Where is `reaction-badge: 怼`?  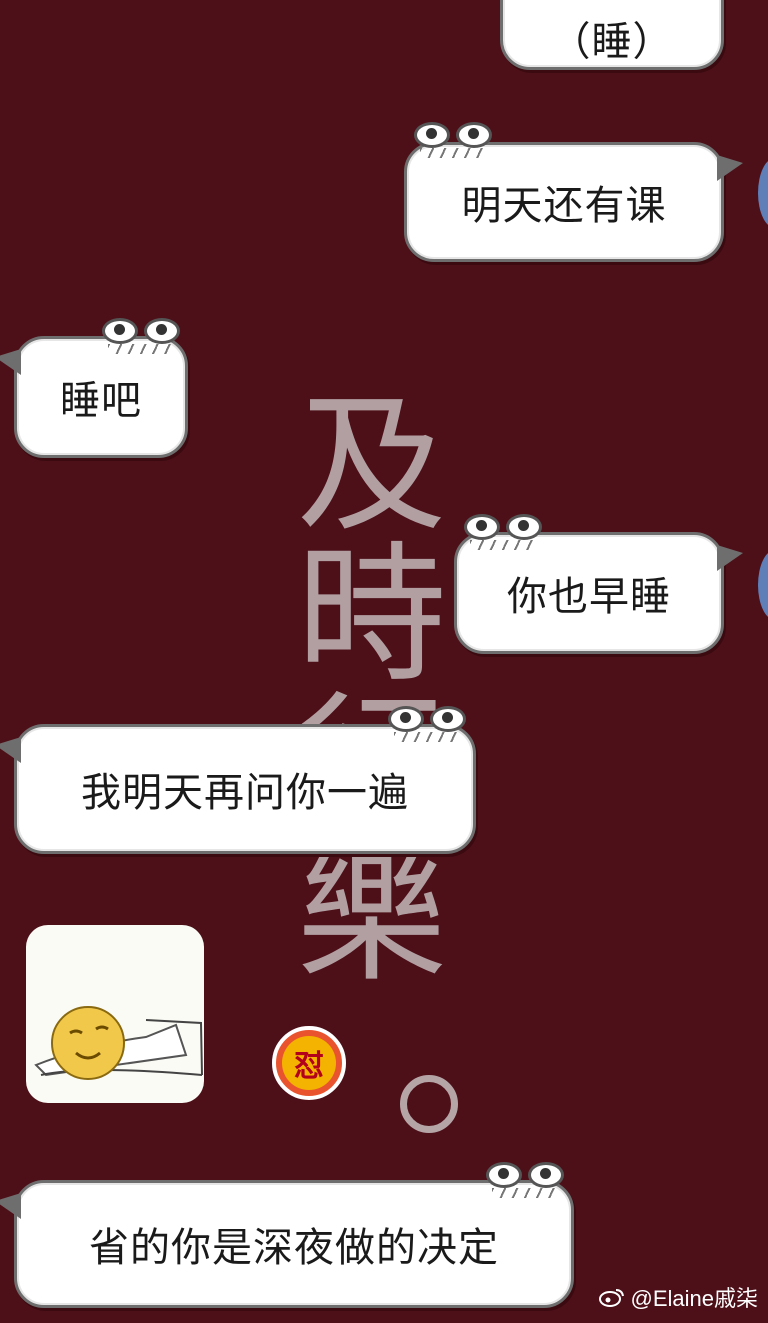 reaction-badge: 怼 is located at coordinates (309, 1063).